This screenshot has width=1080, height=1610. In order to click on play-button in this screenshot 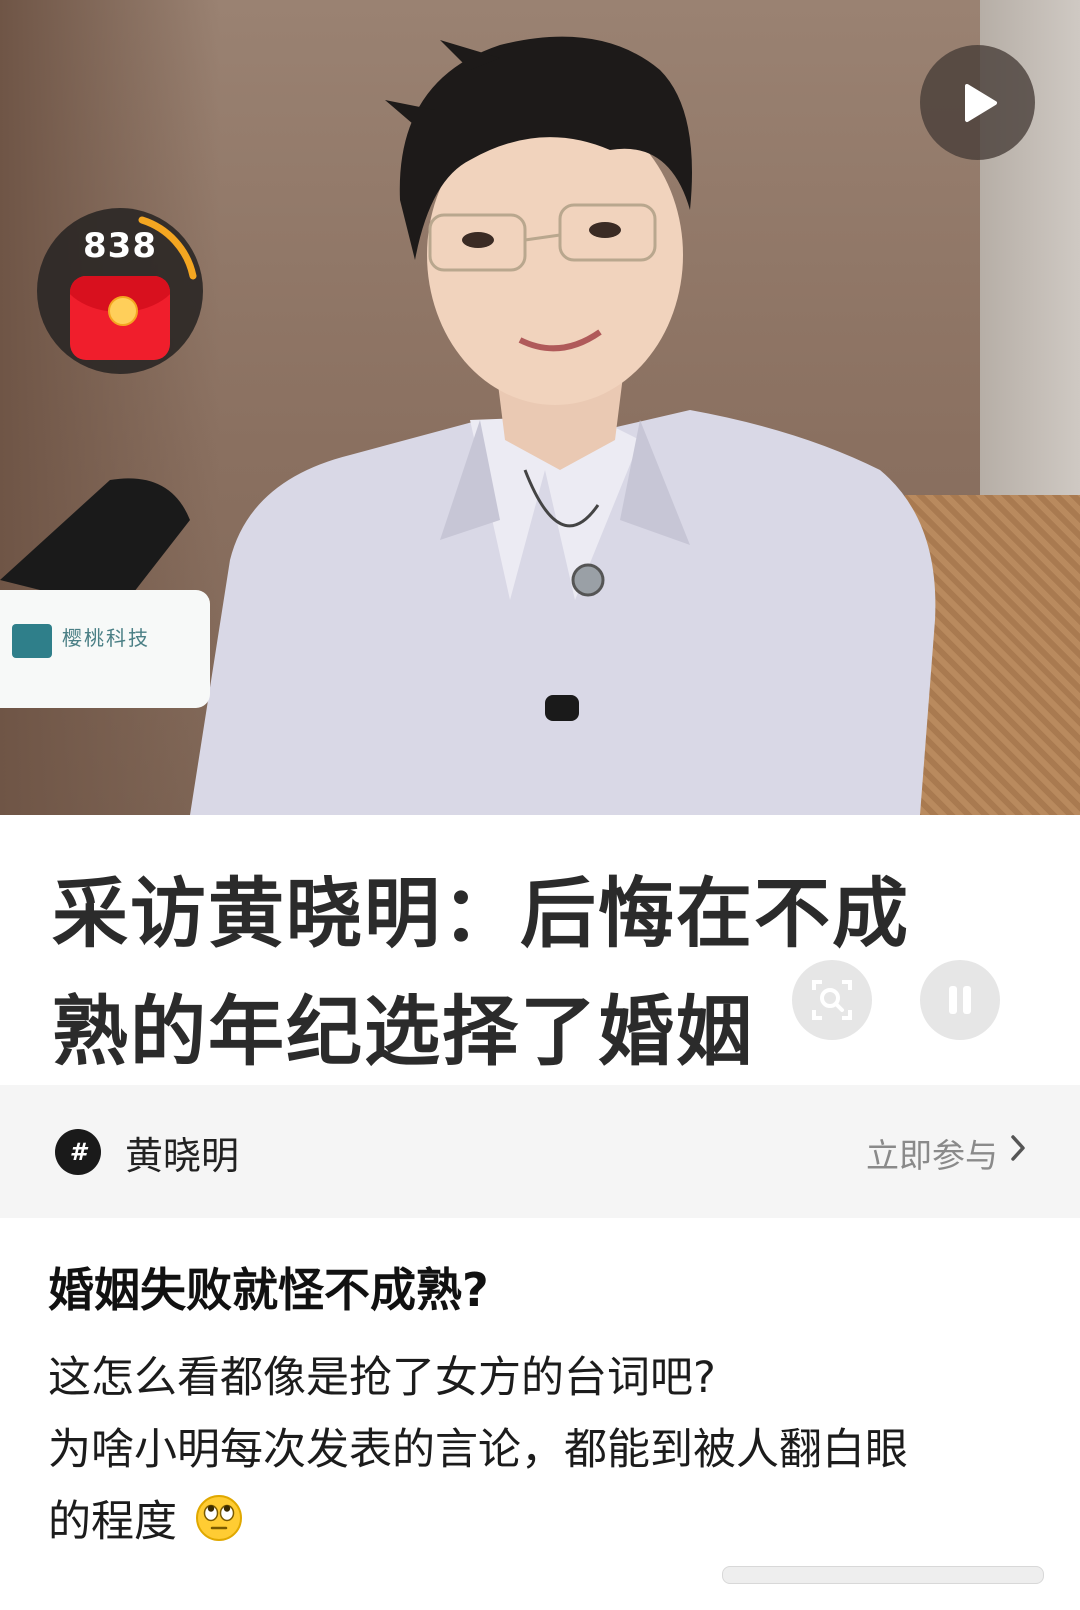, I will do `click(977, 102)`.